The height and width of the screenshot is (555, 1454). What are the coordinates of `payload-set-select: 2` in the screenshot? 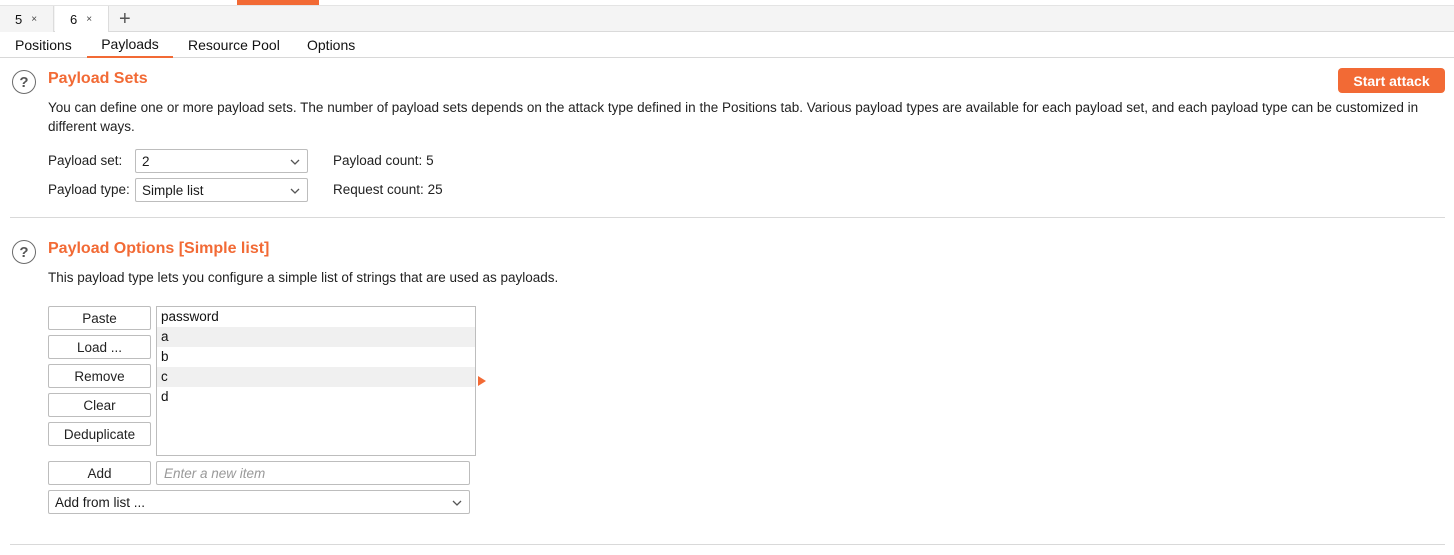 It's located at (221, 161).